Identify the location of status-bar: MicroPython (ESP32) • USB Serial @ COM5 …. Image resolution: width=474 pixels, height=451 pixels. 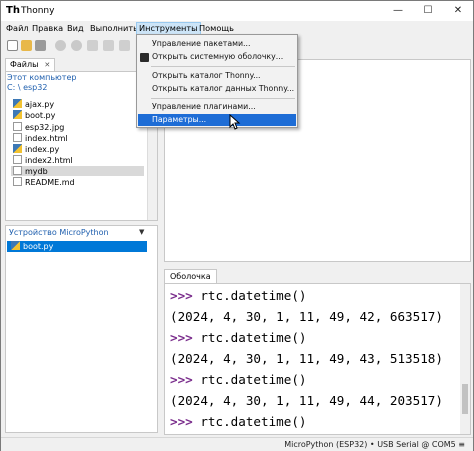
(237, 444).